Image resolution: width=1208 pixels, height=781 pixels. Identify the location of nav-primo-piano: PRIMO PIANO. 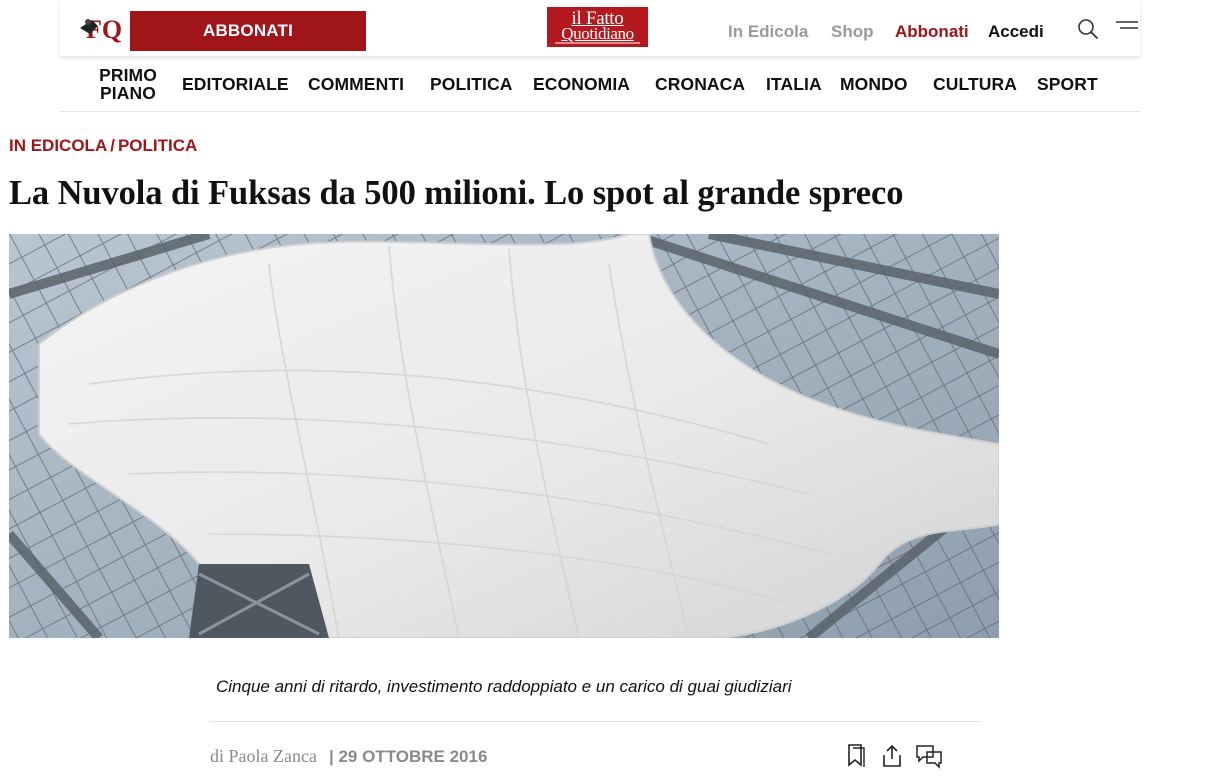
(128, 84).